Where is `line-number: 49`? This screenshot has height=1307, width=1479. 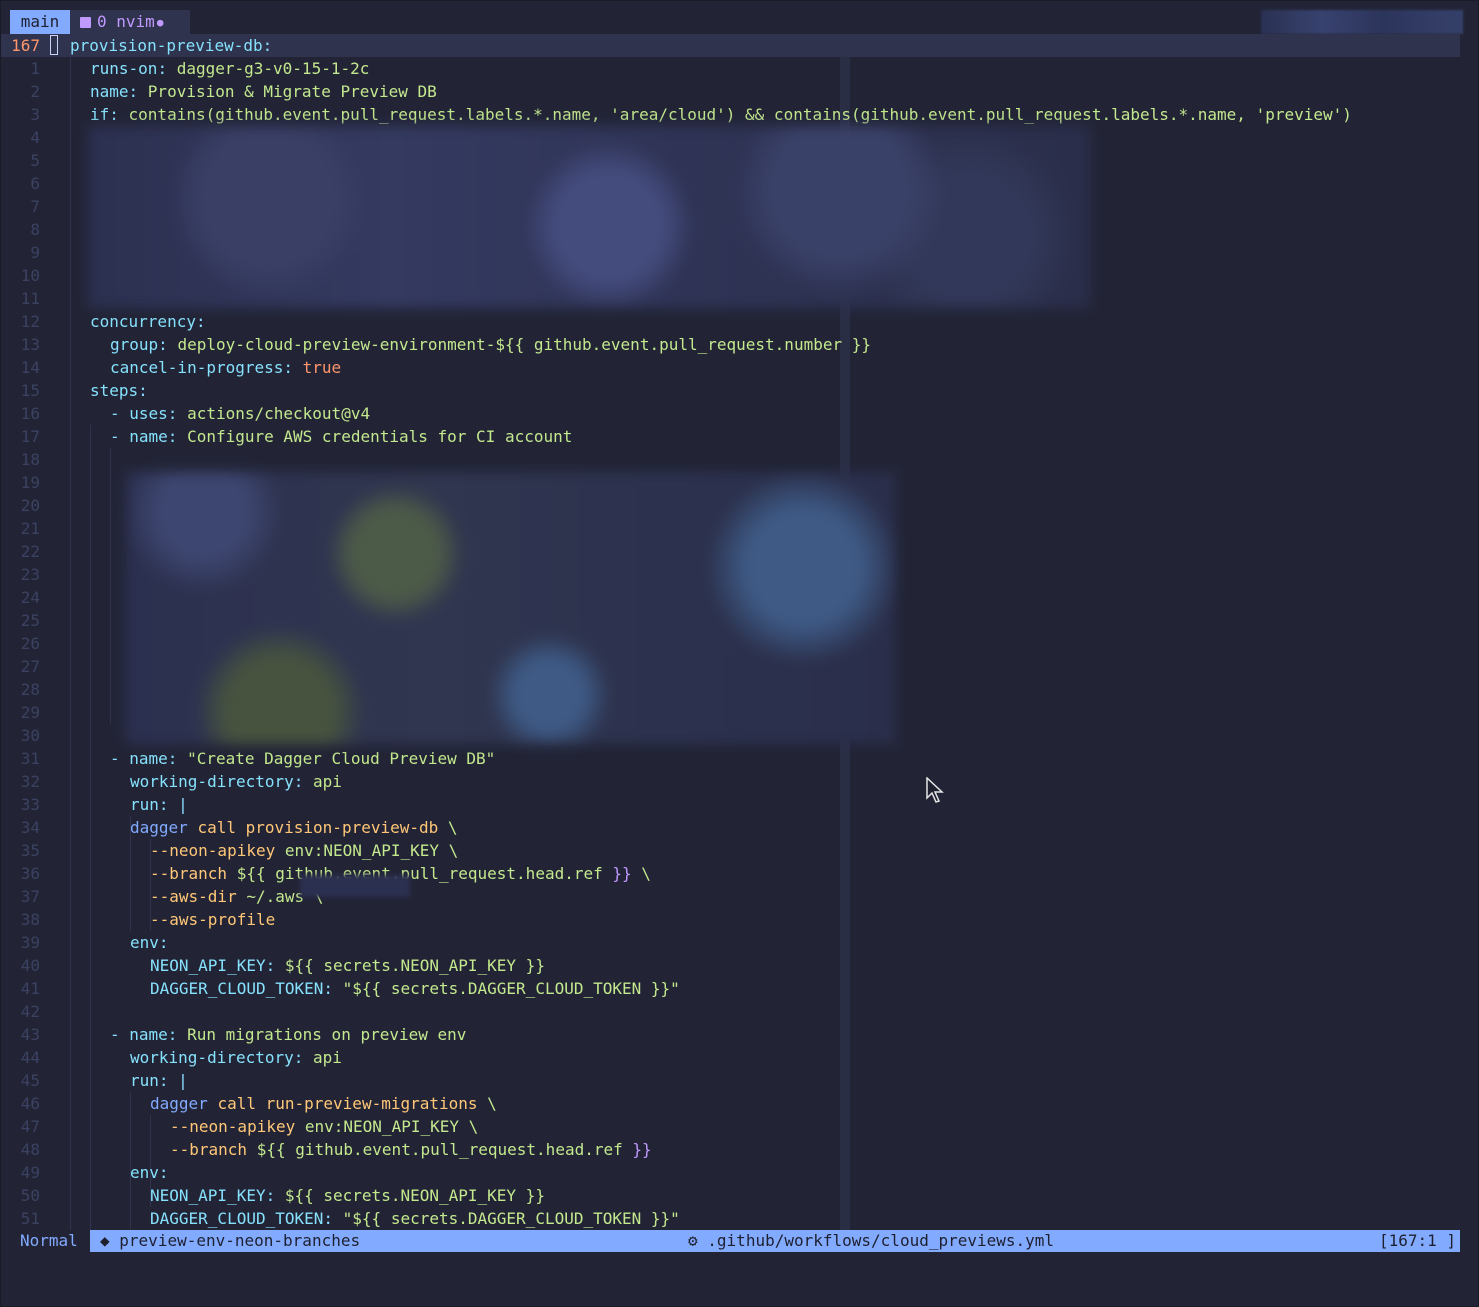 line-number: 49 is located at coordinates (30, 1172).